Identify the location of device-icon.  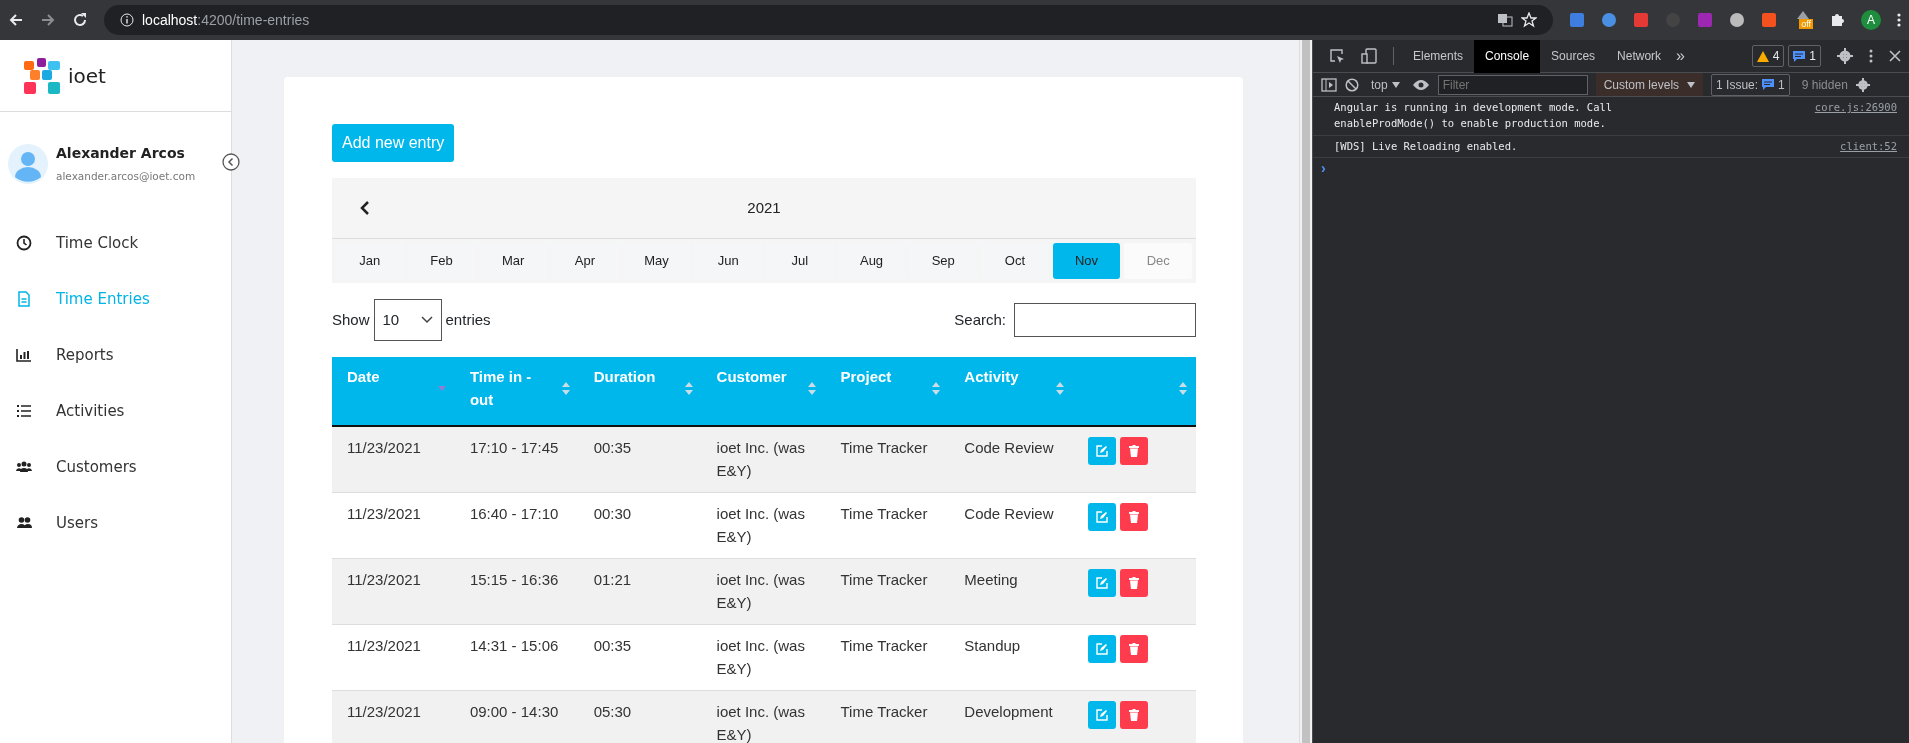
(1369, 56).